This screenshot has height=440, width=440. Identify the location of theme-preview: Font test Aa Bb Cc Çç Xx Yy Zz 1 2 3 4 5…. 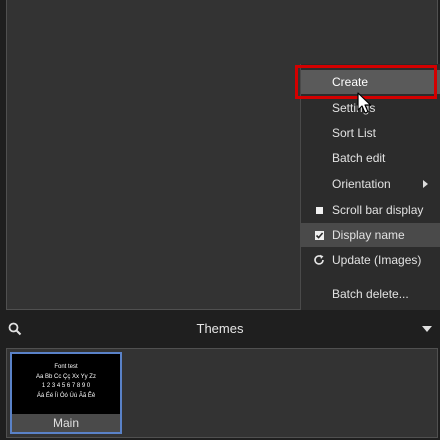
(66, 384).